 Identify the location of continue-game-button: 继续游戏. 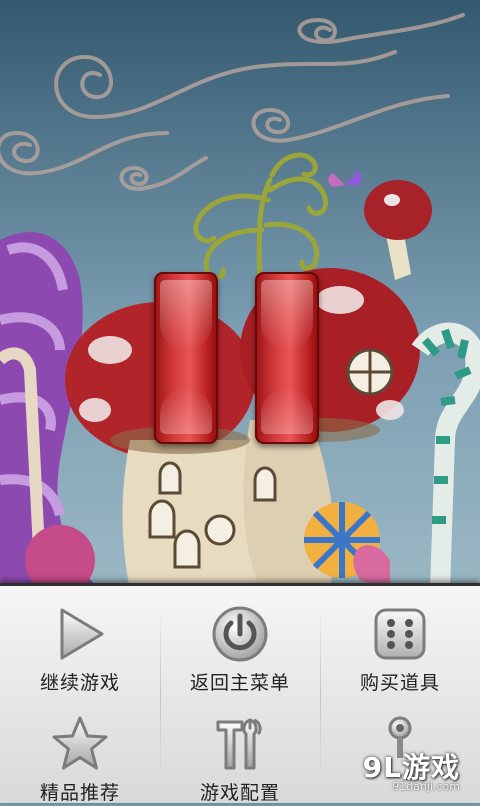
(80, 641).